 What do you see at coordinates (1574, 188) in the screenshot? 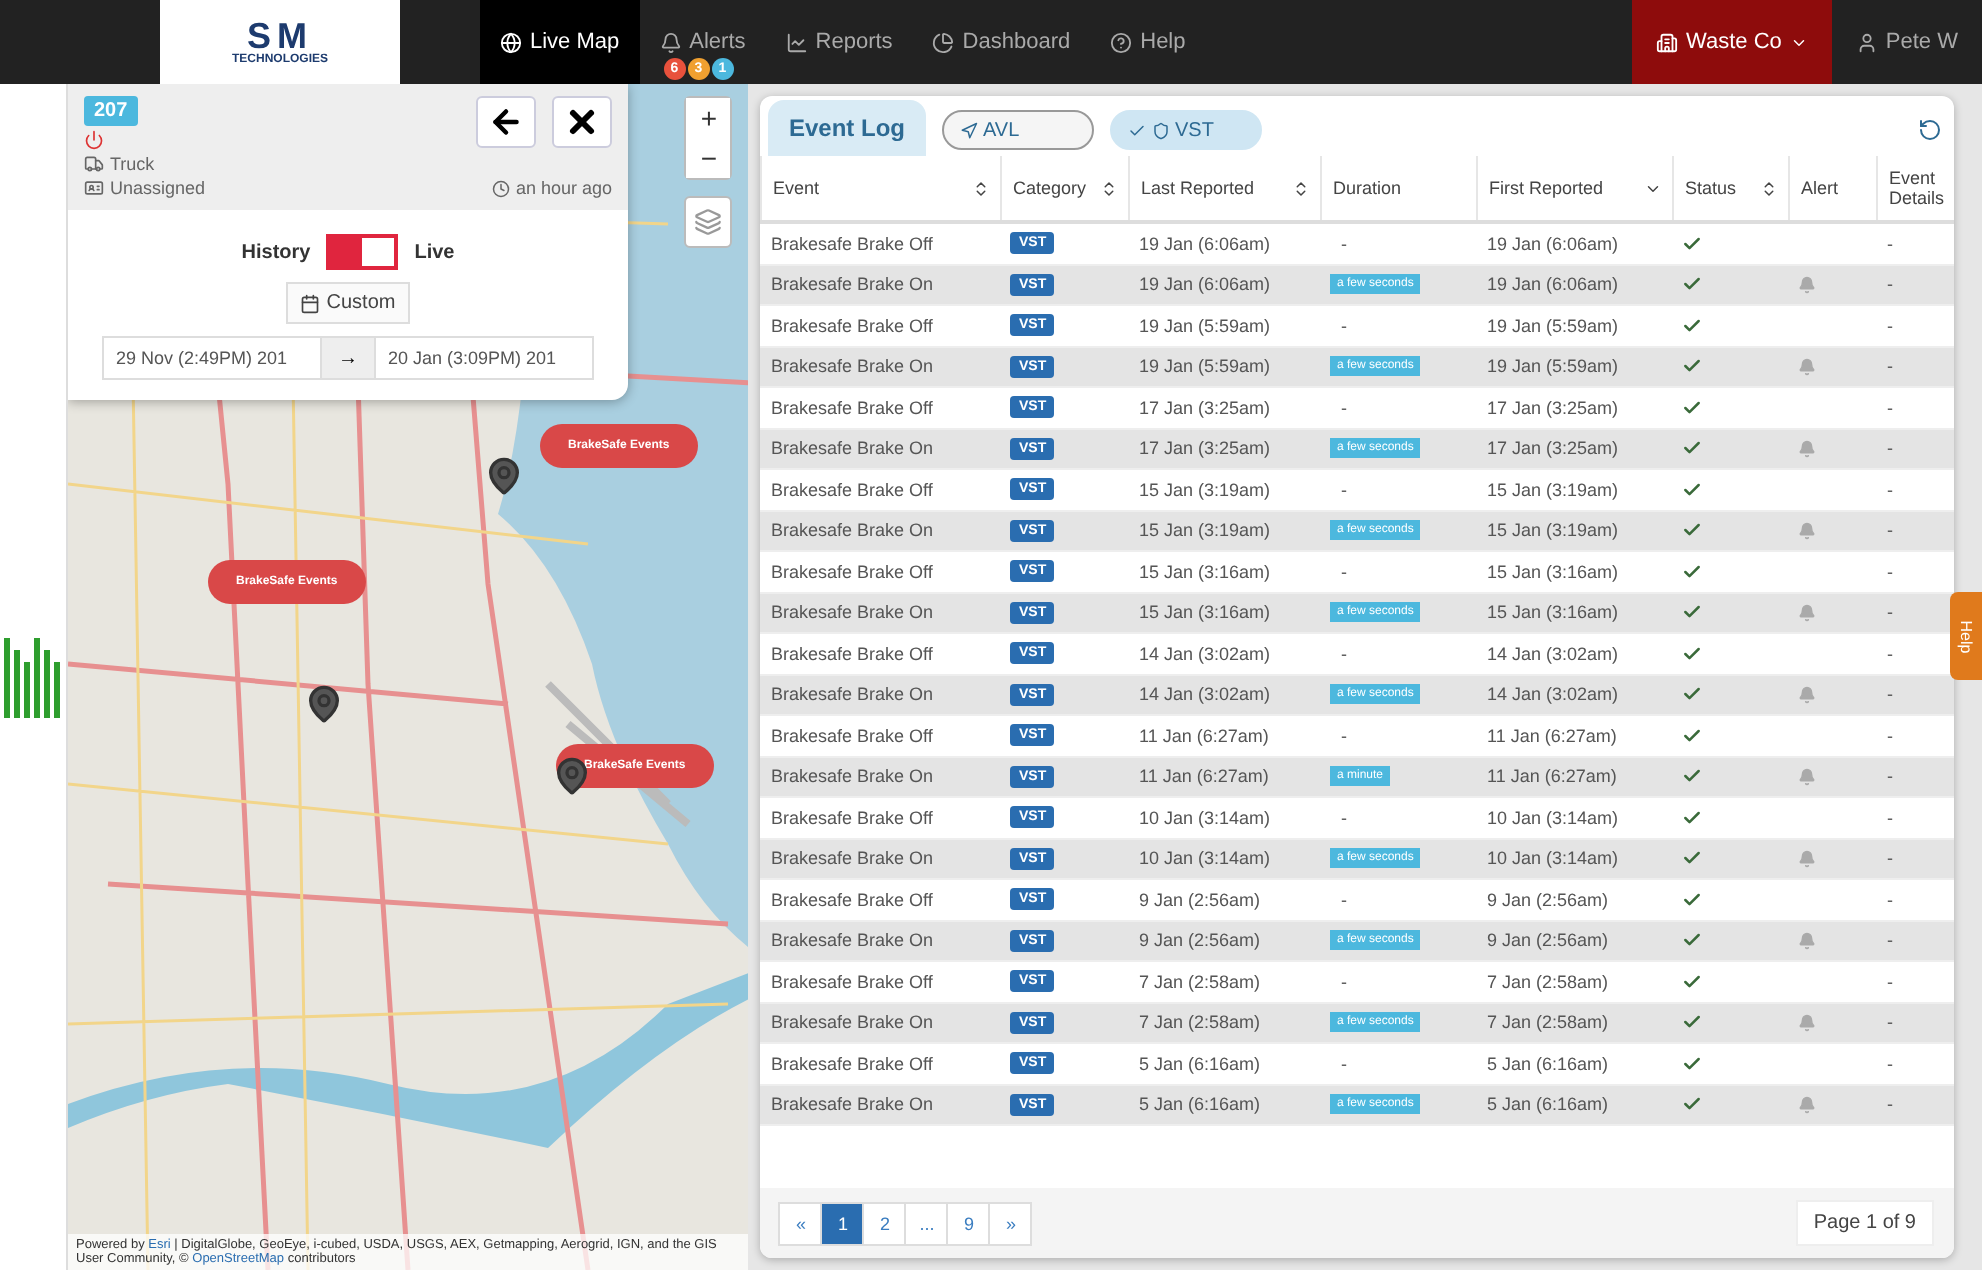
I see `column-header: First Reported` at bounding box center [1574, 188].